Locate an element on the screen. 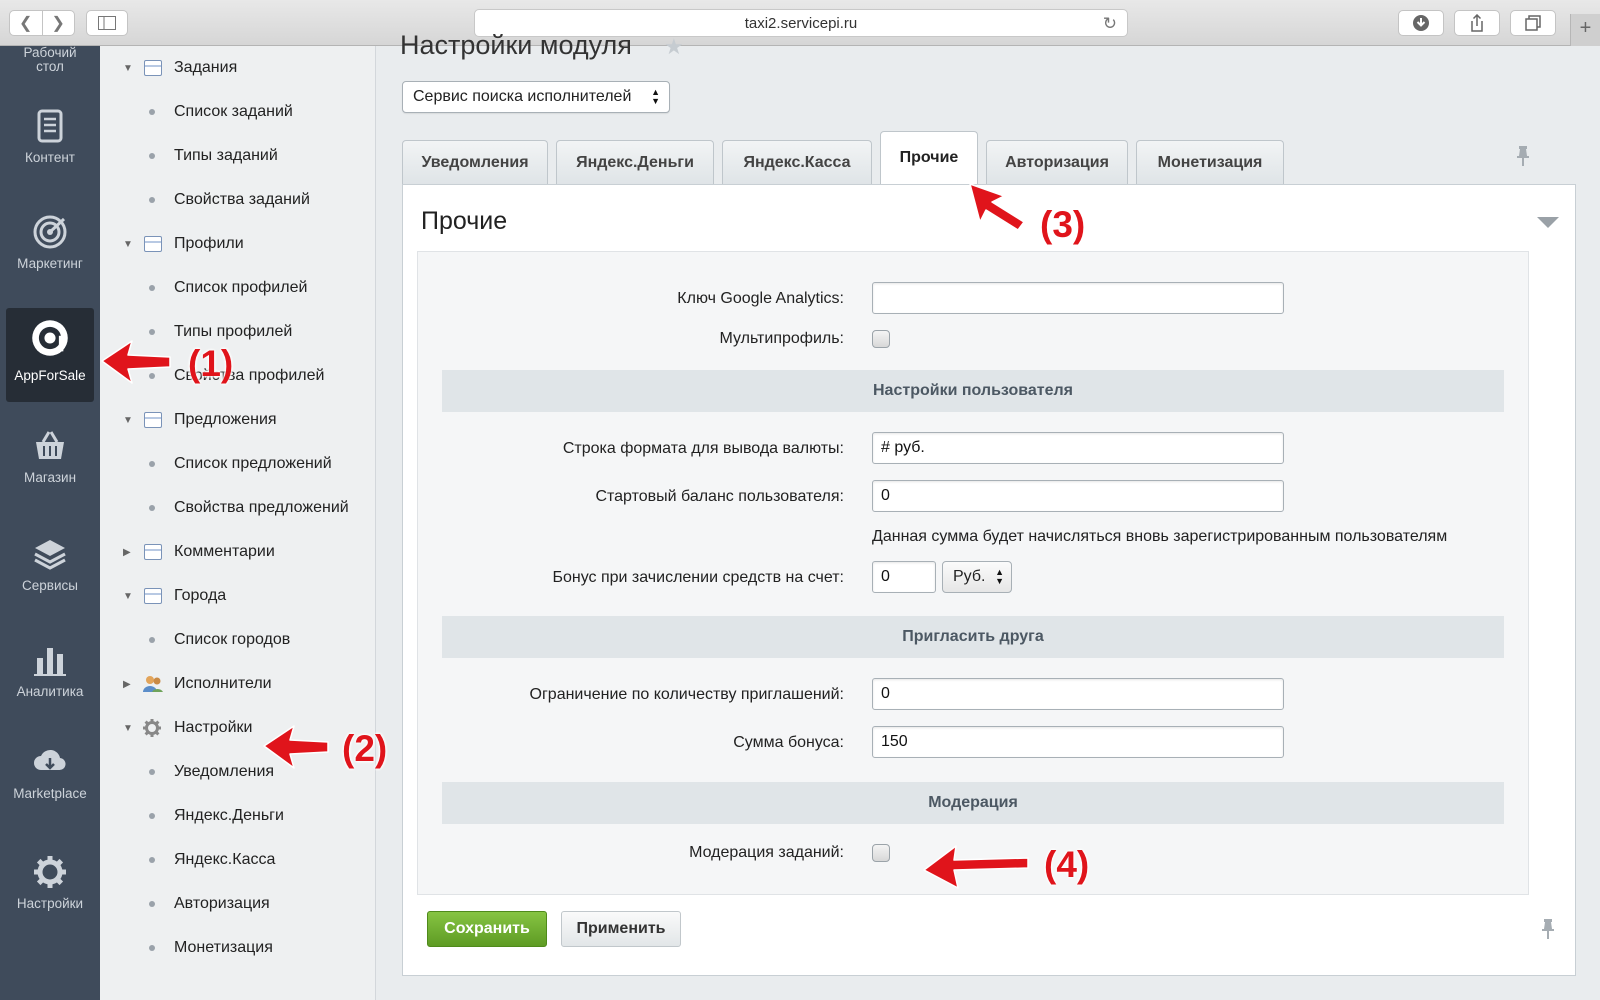 The height and width of the screenshot is (1000, 1600). annotation-label-2: (2) is located at coordinates (365, 748).